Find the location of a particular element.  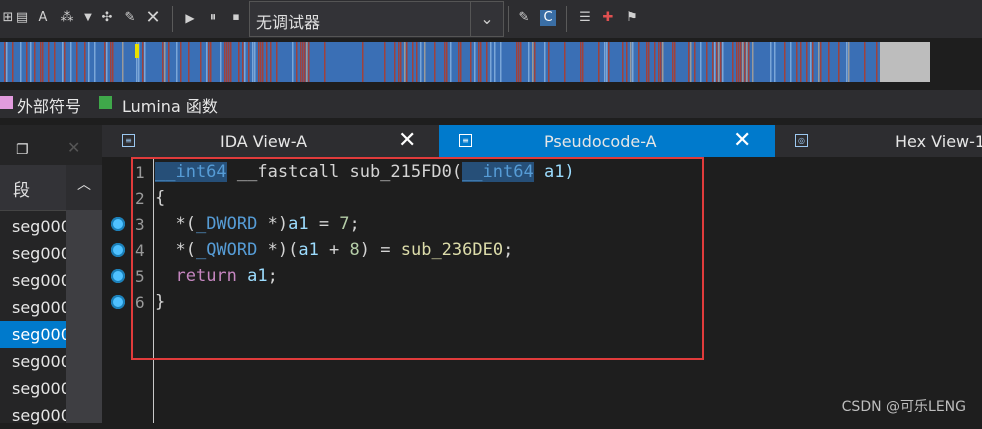

chevron-down-icon: ⌄ is located at coordinates (486, 19).